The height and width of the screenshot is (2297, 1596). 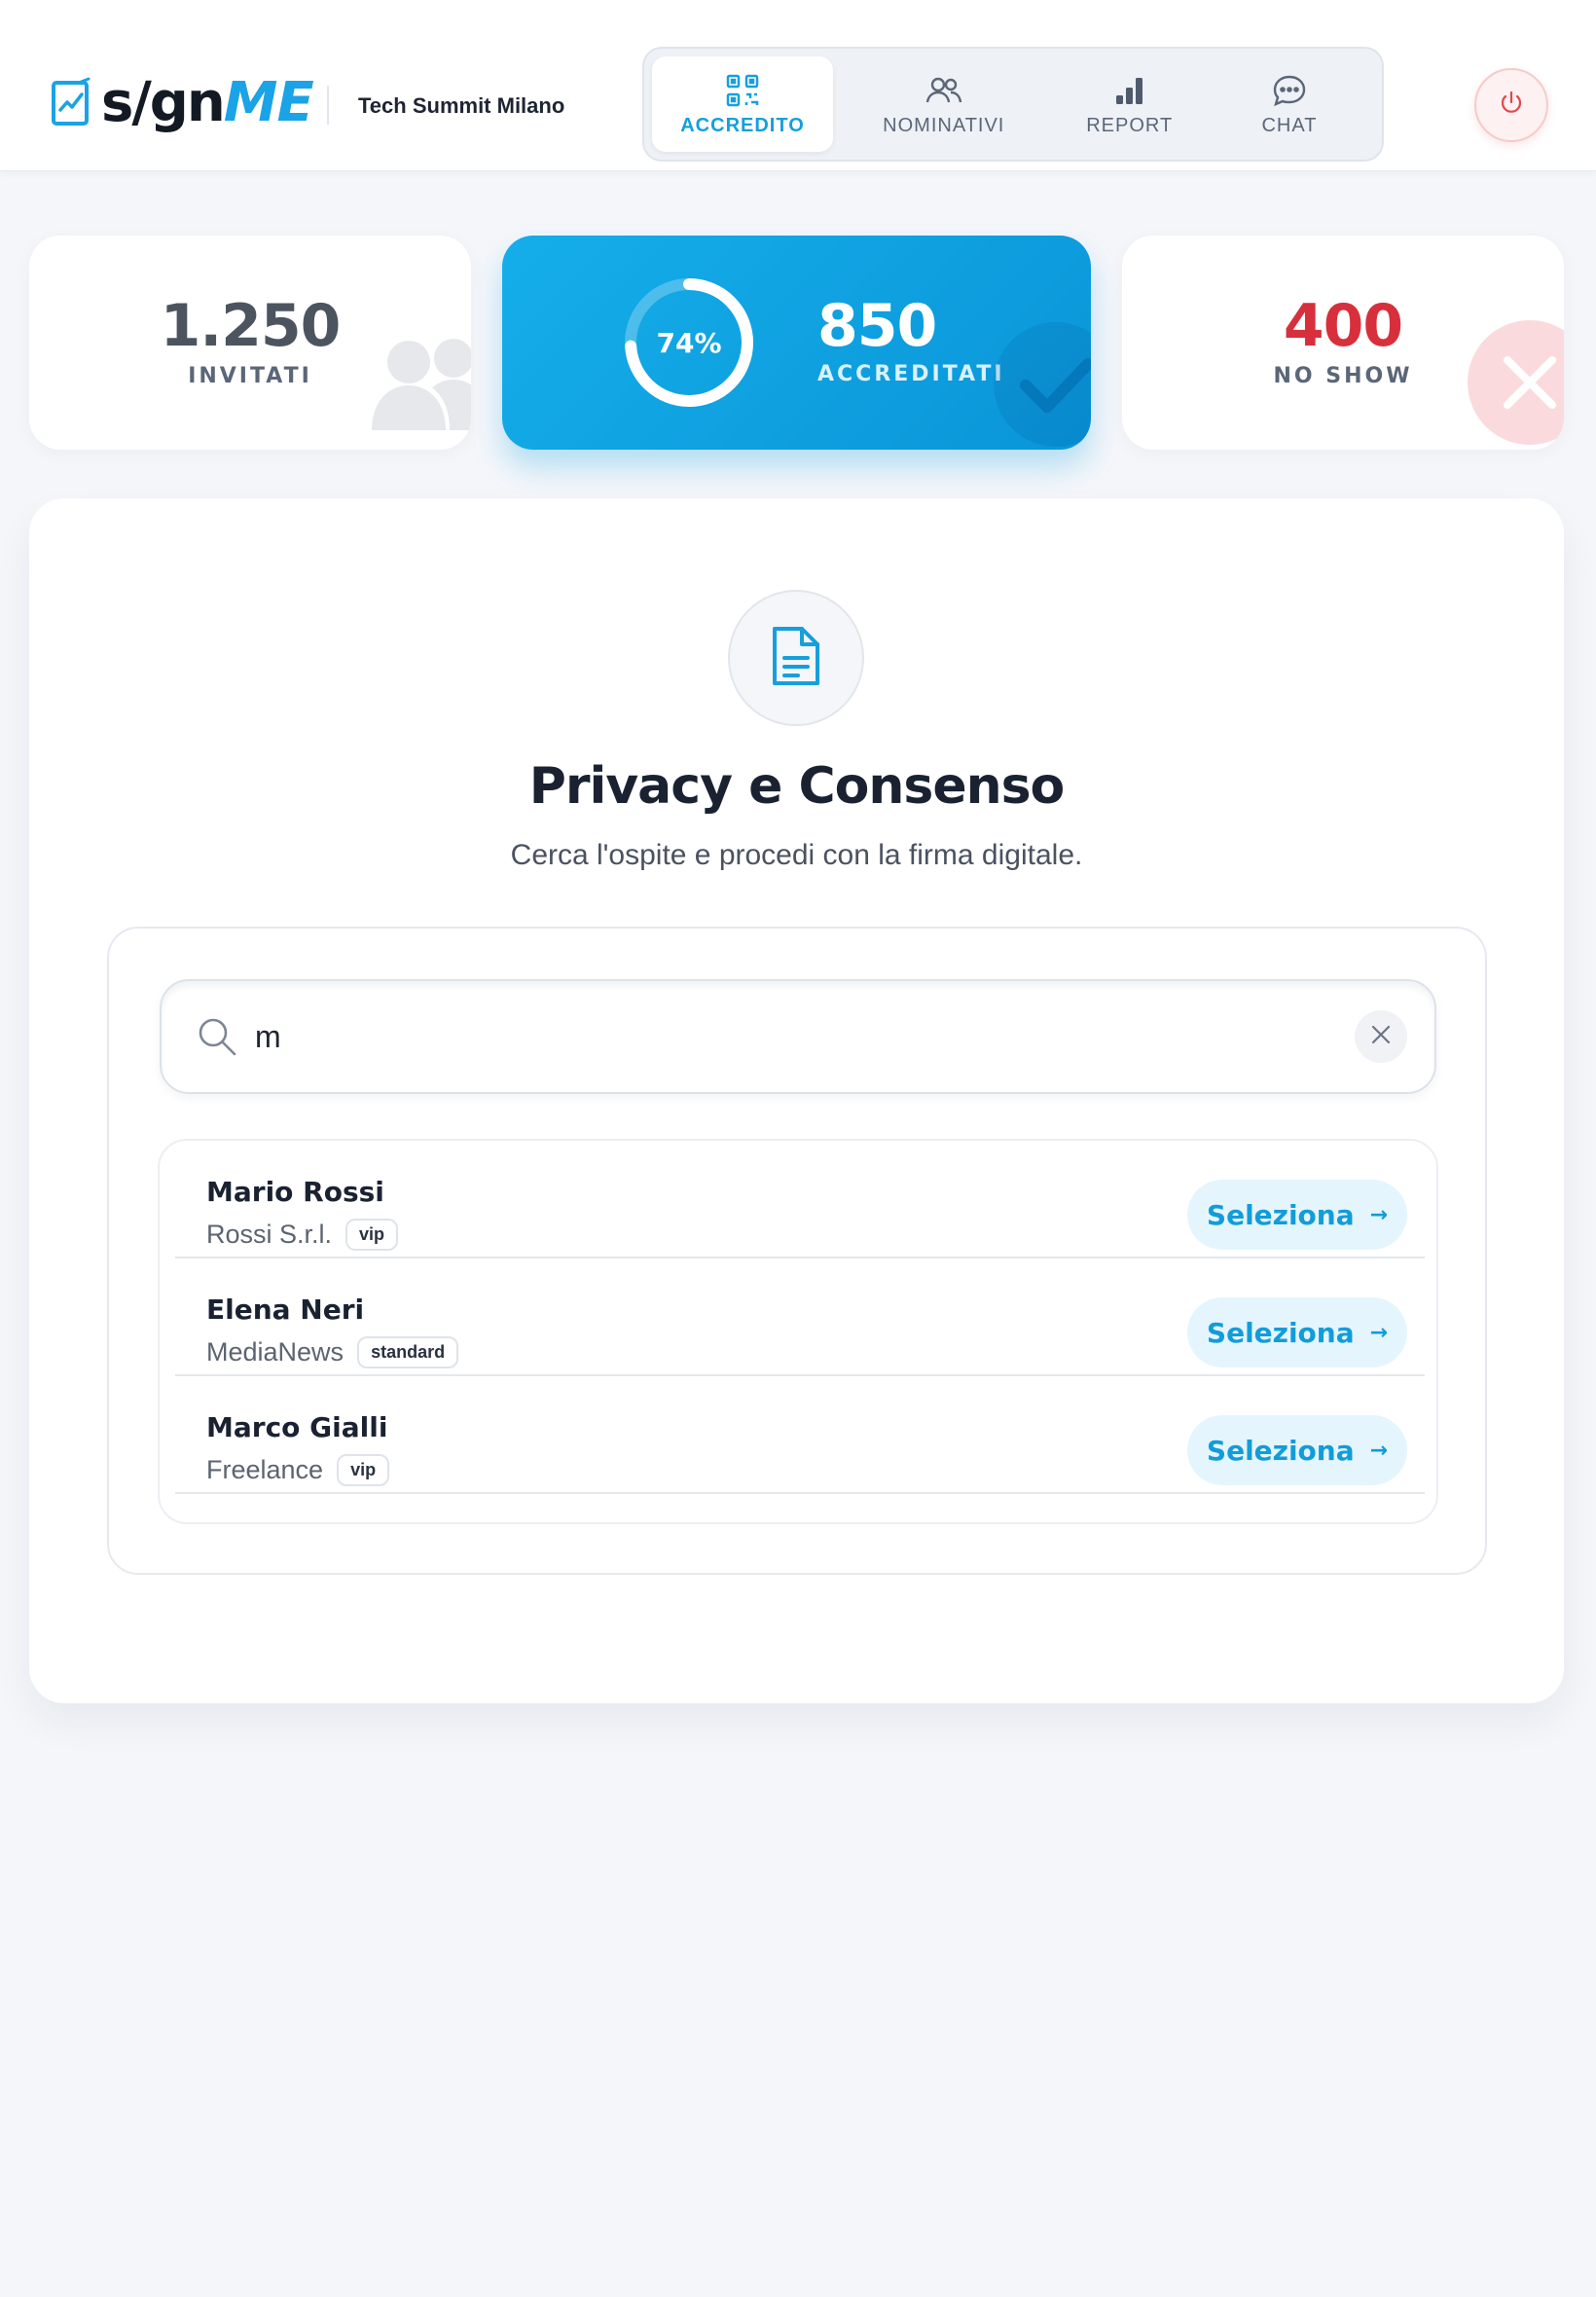 I want to click on list-item: Marco Gialli Freelance vip Seleziona →, so click(x=800, y=1435).